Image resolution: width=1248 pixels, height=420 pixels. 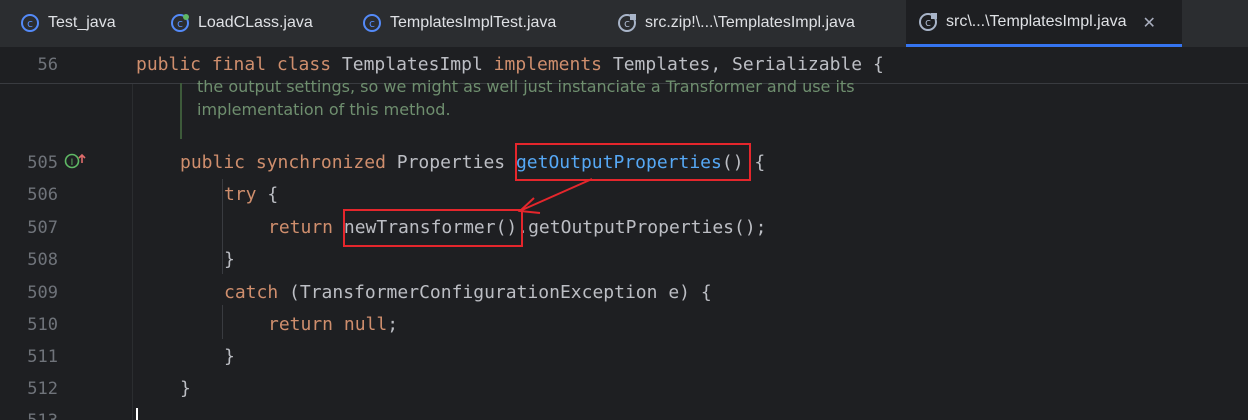 What do you see at coordinates (240, 194) in the screenshot?
I see `keyword: try` at bounding box center [240, 194].